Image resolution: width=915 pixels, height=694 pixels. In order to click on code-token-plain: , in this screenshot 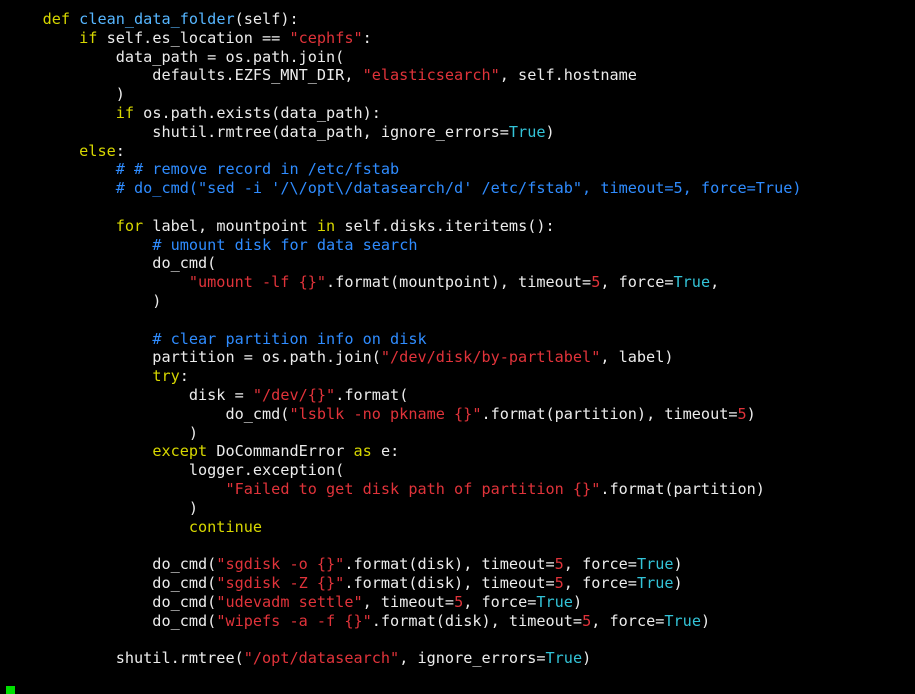, I will do `click(715, 282)`.